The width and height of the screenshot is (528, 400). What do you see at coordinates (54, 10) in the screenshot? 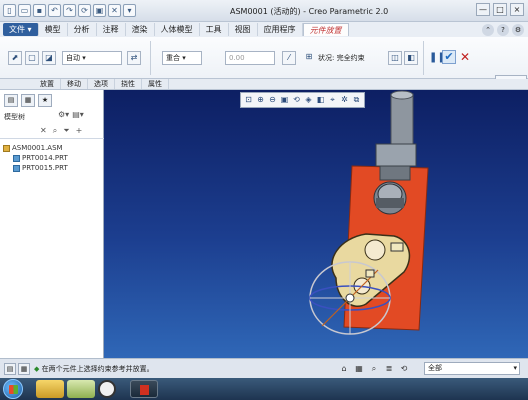
I see `undo-icon: ↶` at bounding box center [54, 10].